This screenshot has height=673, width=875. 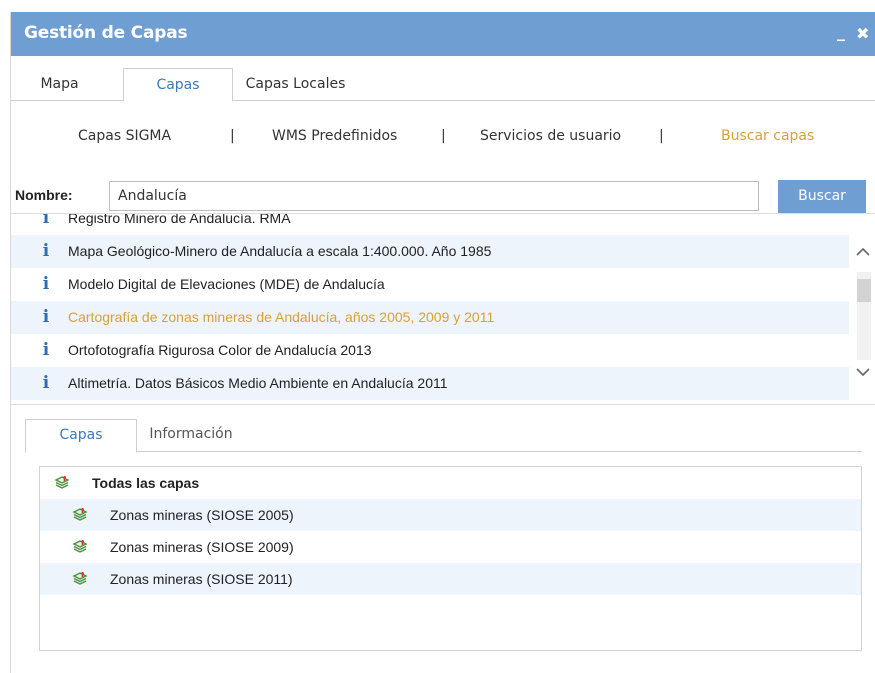 What do you see at coordinates (550, 136) in the screenshot?
I see `link-servicios-usuario: Servicios de usuario` at bounding box center [550, 136].